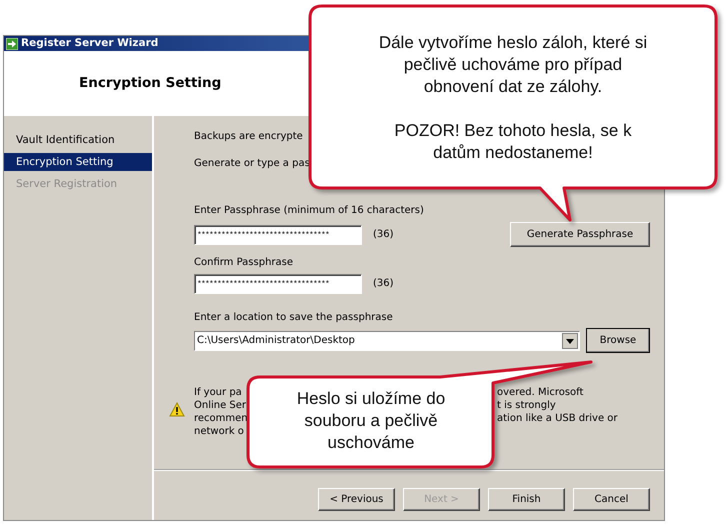  Describe the element at coordinates (218, 392) in the screenshot. I see `warning-text: If your pa` at that location.